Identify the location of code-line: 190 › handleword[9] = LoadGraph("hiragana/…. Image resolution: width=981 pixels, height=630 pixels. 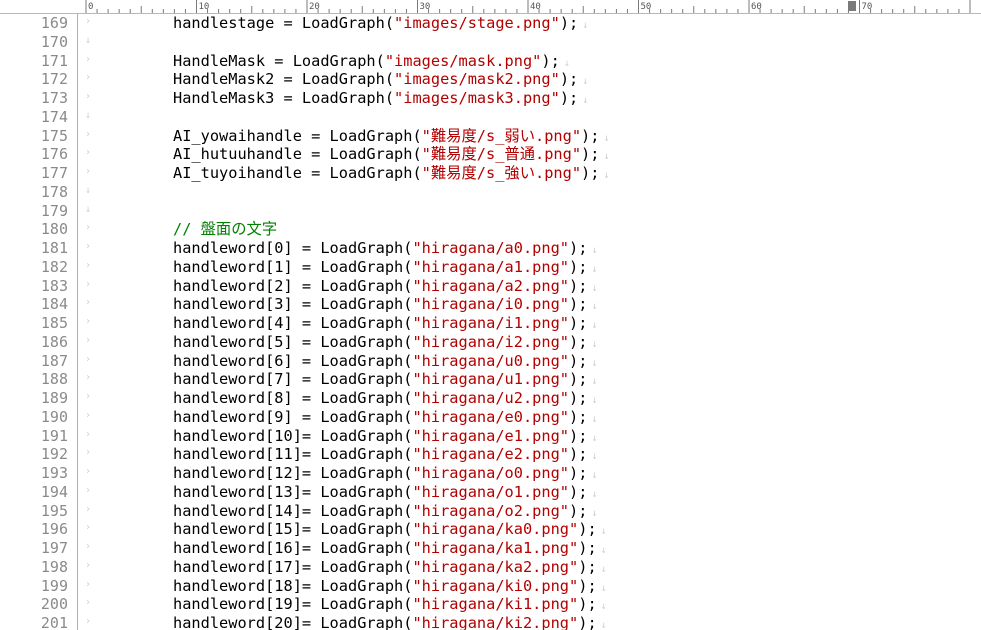
(490, 417).